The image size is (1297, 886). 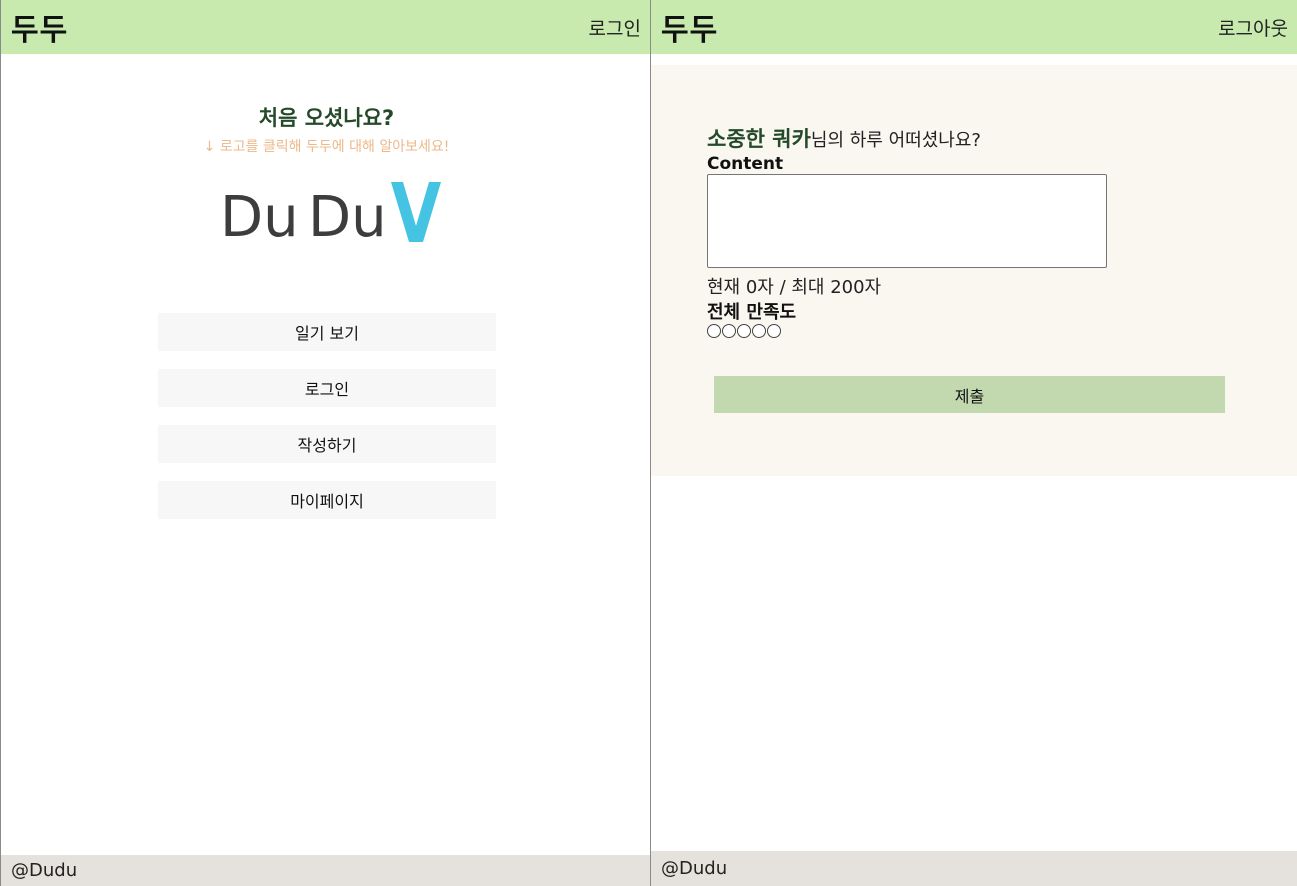 I want to click on welcome-hint: ↓ 로고를 클릭해 두두에 대해 알아보세요!, so click(x=326, y=147).